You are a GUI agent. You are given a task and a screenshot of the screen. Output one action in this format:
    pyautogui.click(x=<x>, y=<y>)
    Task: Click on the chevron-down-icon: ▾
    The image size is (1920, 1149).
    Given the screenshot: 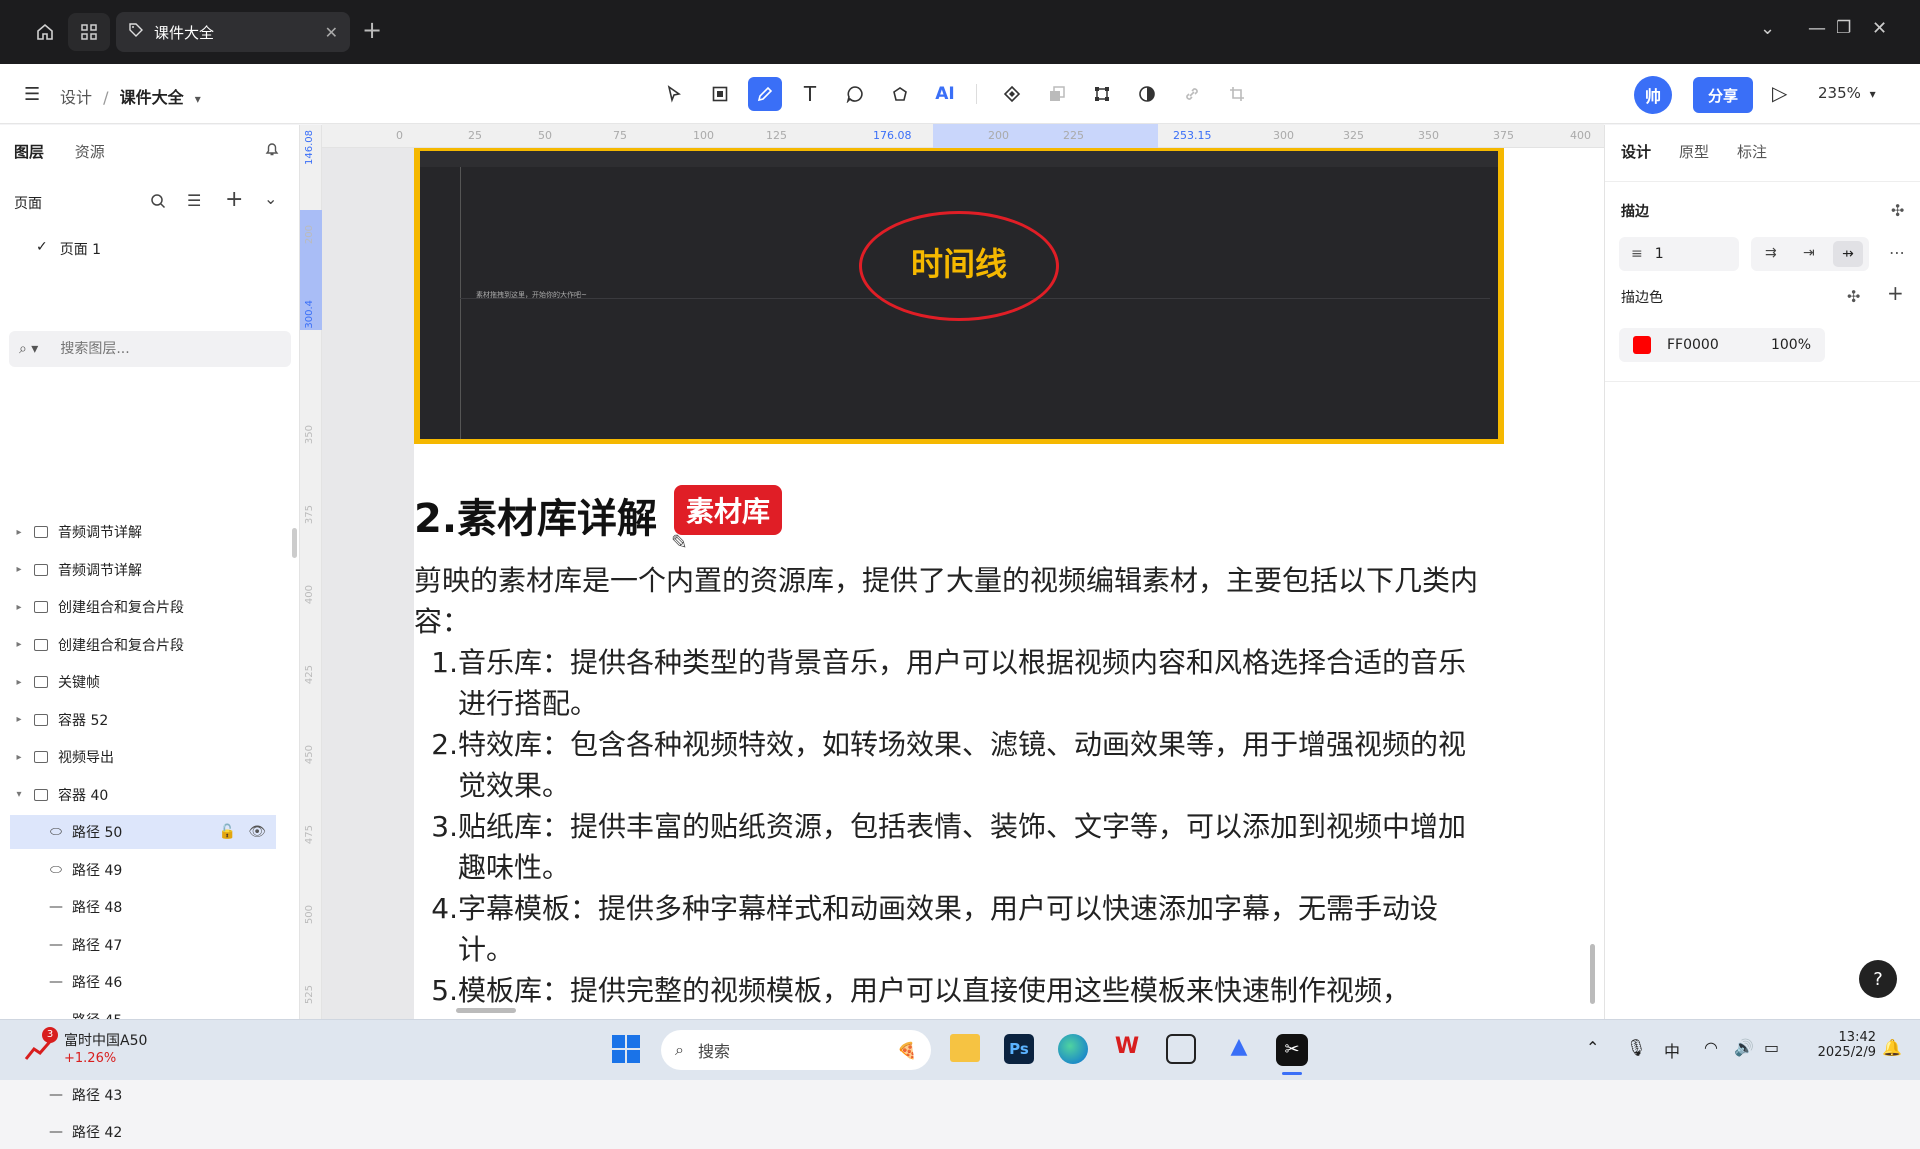 What is the action you would take?
    pyautogui.click(x=198, y=99)
    